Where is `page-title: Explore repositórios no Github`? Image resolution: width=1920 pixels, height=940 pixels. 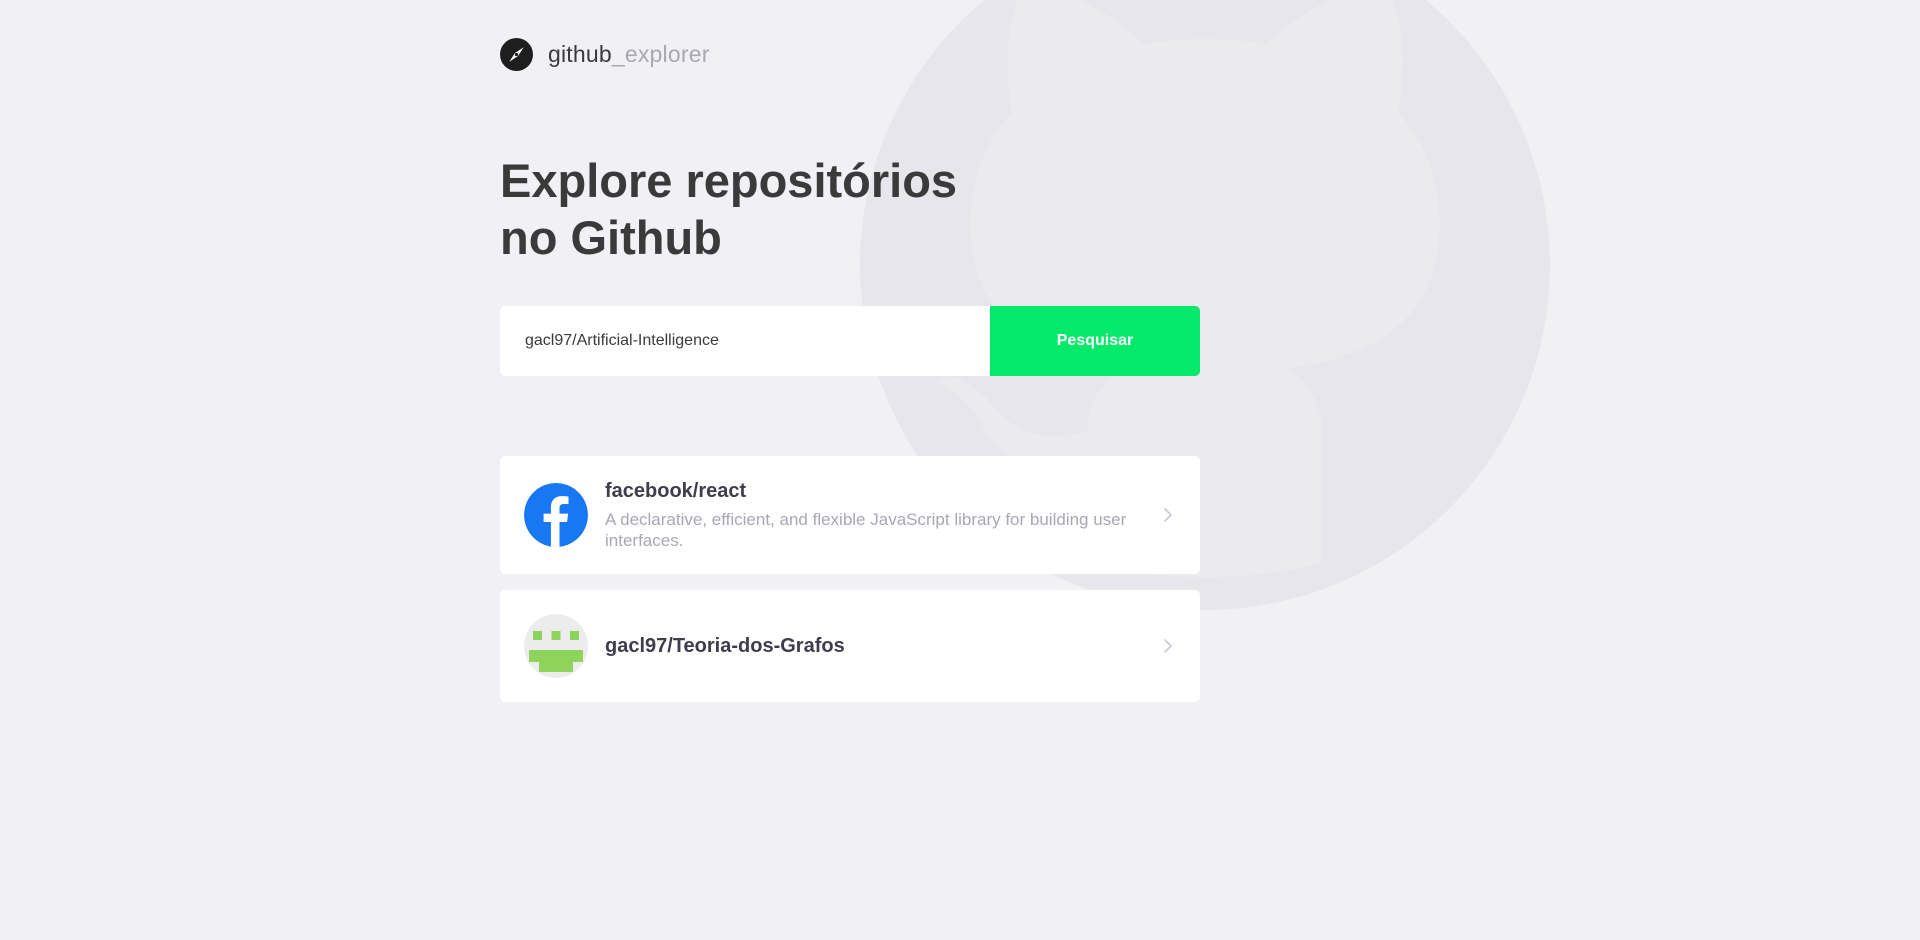 page-title: Explore repositórios no Github is located at coordinates (760, 209).